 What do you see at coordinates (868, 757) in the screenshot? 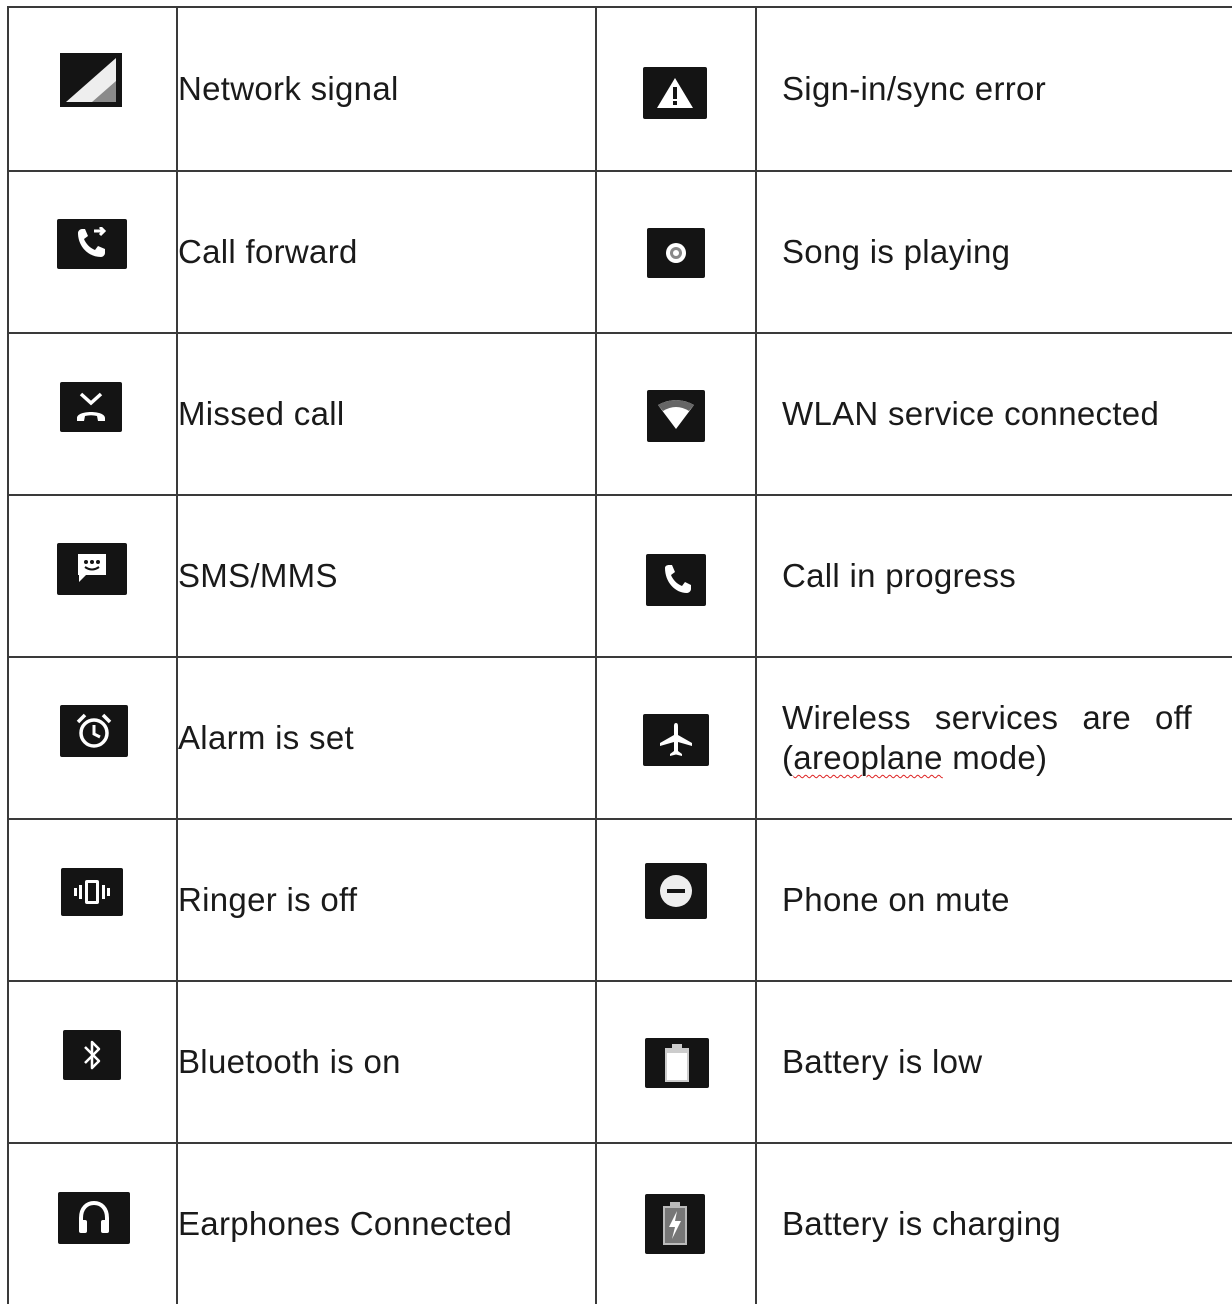
I see `airplane-label-misspelled-word: areoplane` at bounding box center [868, 757].